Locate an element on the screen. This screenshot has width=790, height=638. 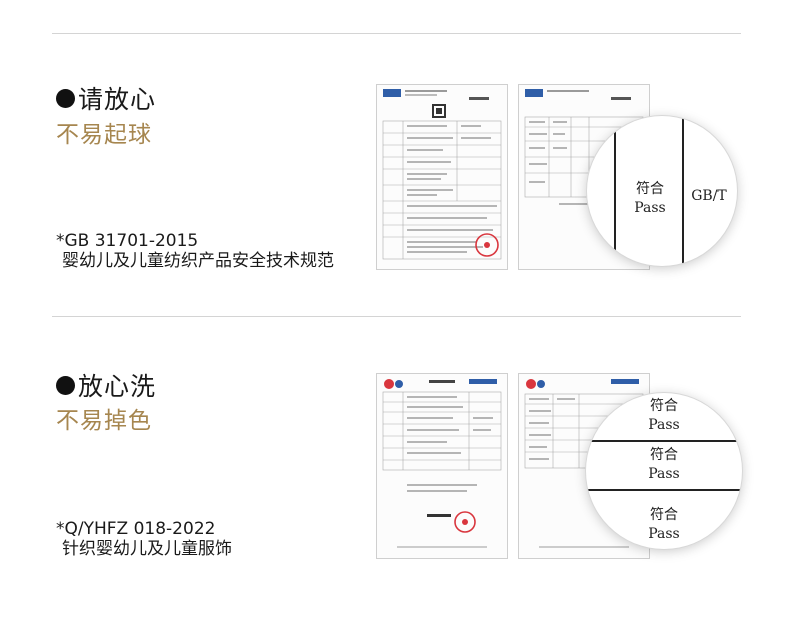
result-row1-chinese: 符合 is located at coordinates (664, 406).